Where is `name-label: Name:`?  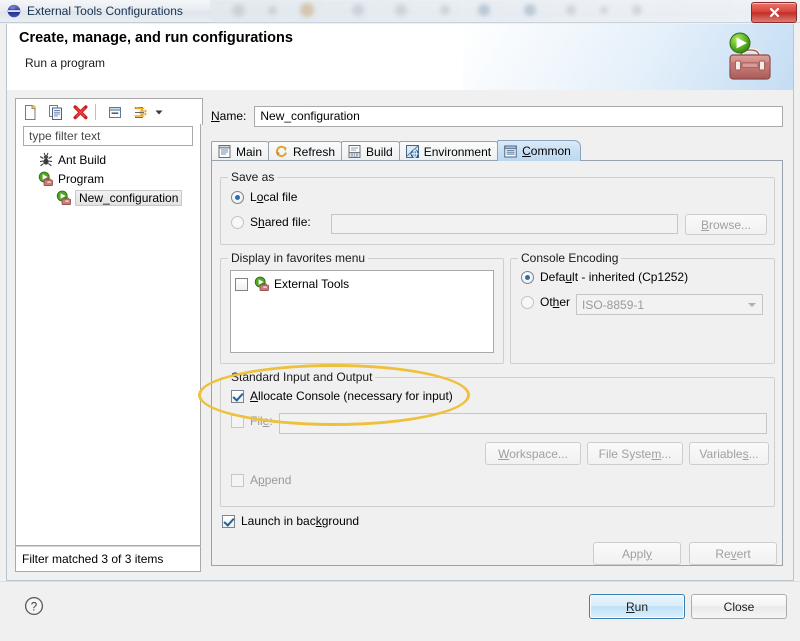 name-label: Name: is located at coordinates (229, 116).